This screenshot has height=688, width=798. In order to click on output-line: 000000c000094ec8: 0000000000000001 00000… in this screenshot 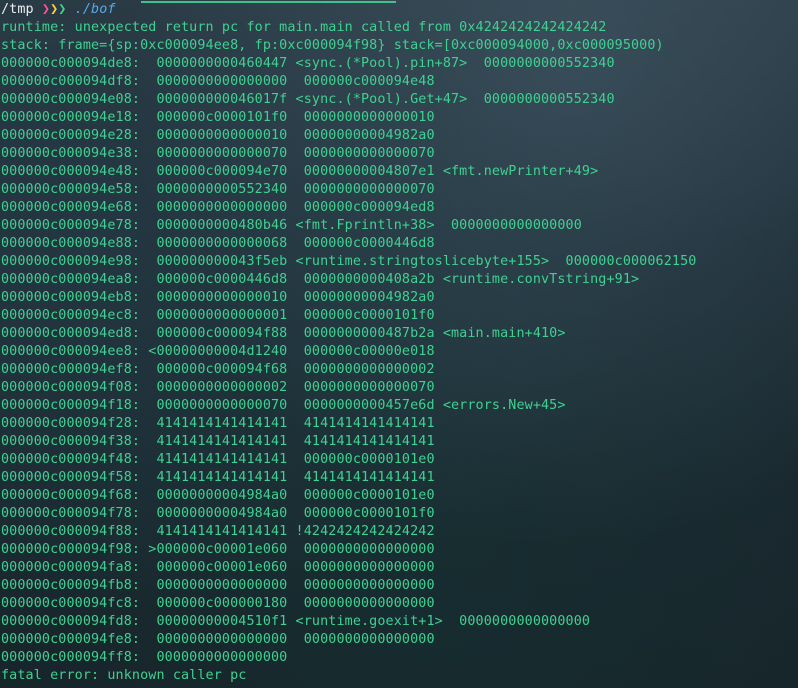, I will do `click(218, 315)`.